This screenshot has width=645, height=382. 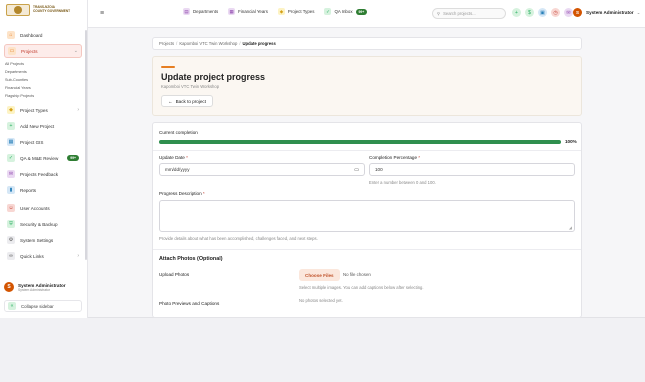 What do you see at coordinates (11, 35) in the screenshot?
I see `home-icon: ⌂` at bounding box center [11, 35].